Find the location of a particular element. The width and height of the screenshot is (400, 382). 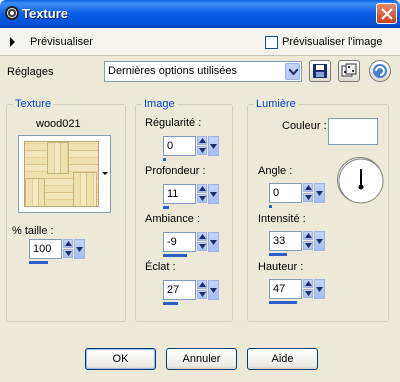

intensity-spinner: 33 is located at coordinates (297, 243).